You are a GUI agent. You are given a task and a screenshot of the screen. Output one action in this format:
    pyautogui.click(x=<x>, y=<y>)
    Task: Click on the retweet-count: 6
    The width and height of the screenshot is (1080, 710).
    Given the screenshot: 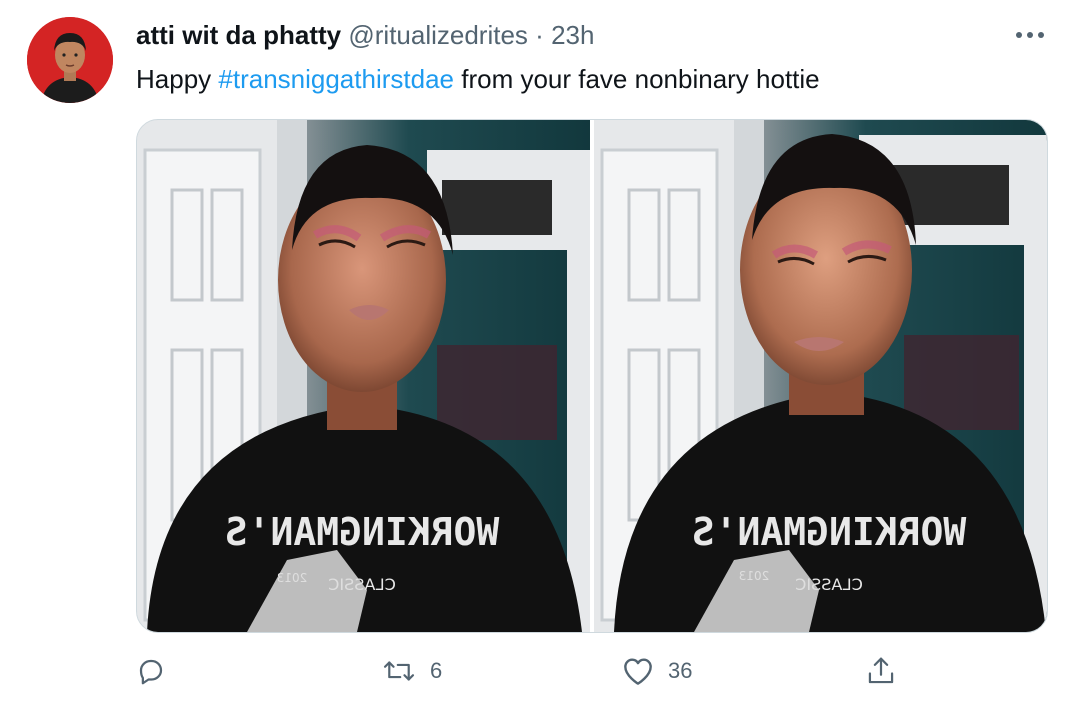 What is the action you would take?
    pyautogui.click(x=436, y=670)
    